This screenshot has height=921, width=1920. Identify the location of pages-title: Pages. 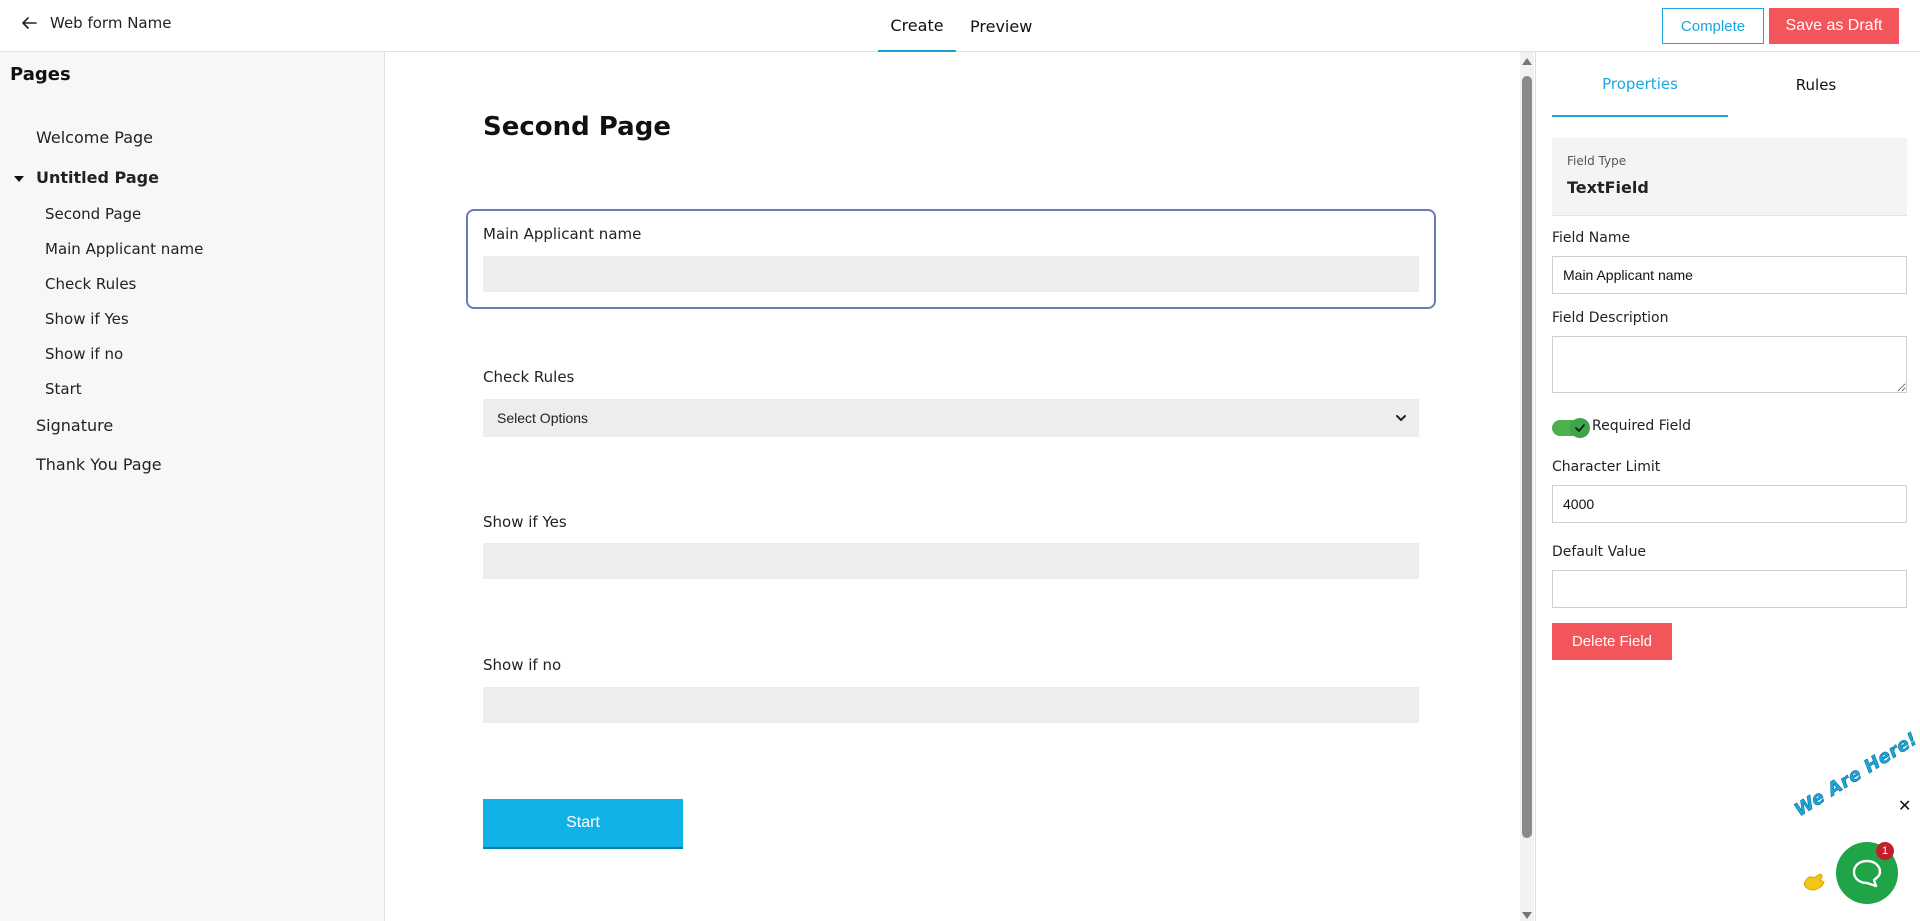
(40, 74).